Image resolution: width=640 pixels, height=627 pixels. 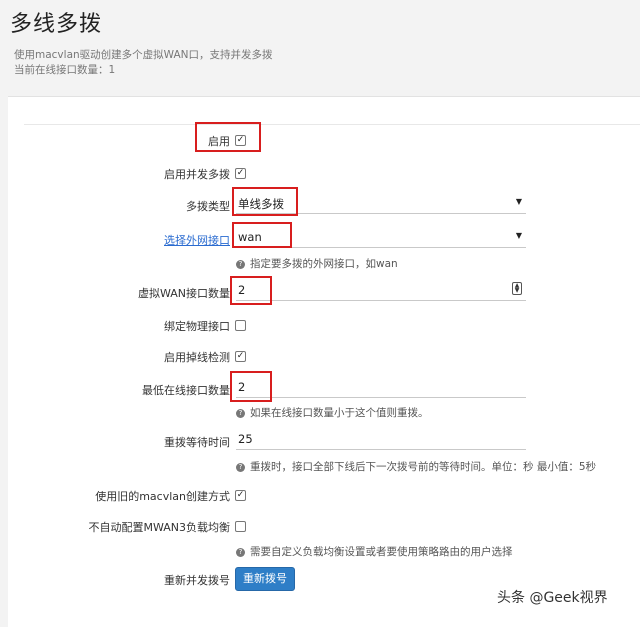 I want to click on old-macvlan-checkbox: ✓, so click(x=240, y=495).